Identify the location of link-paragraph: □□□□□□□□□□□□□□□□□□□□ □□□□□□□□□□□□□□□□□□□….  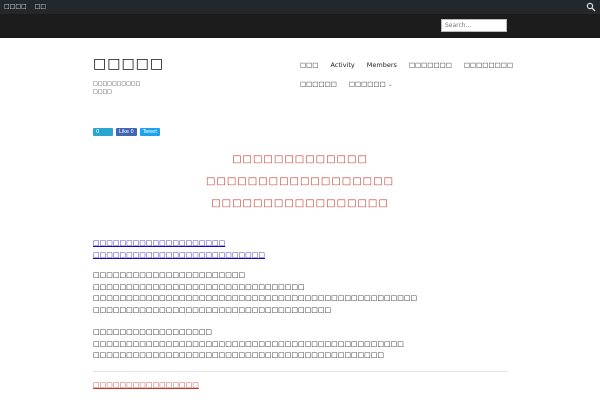
(303, 249).